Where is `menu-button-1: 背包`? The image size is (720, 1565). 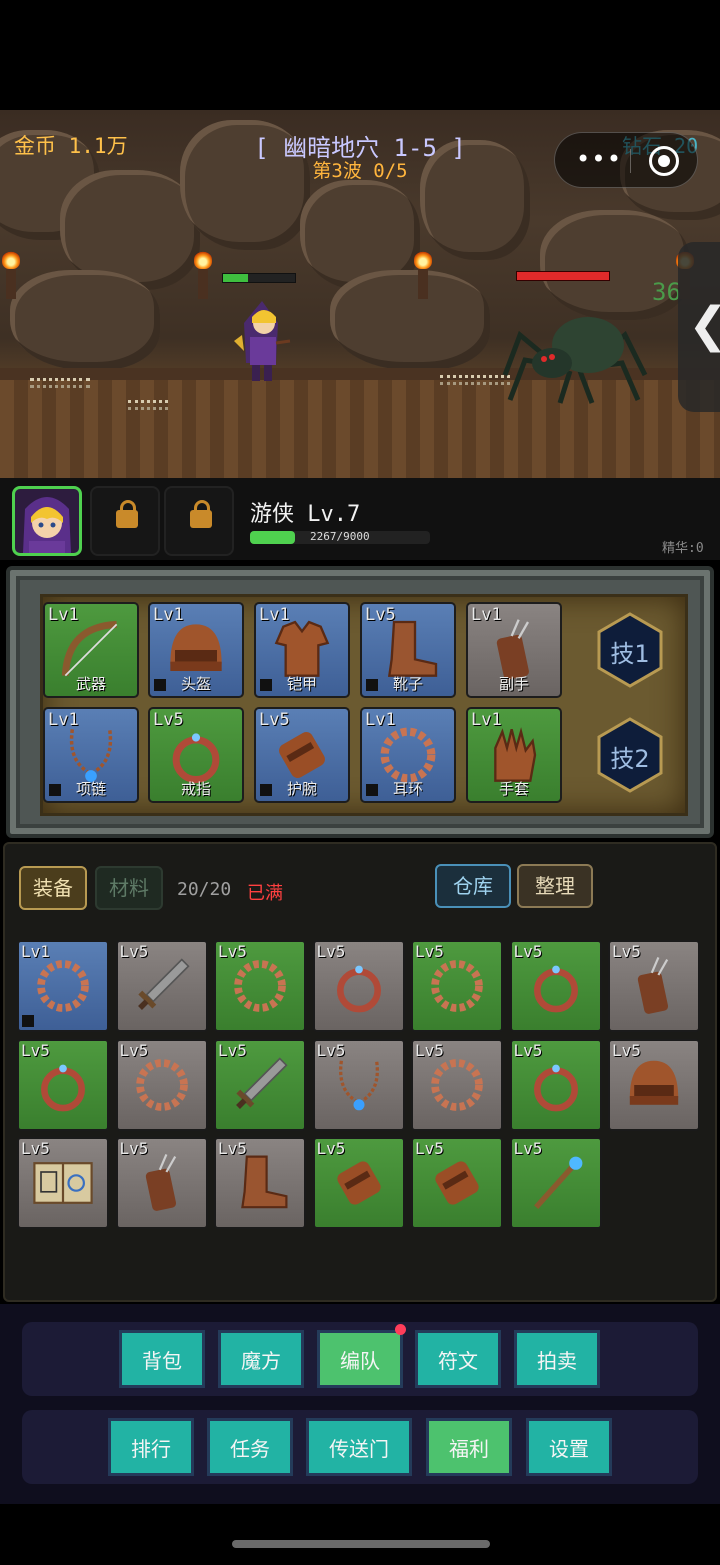
menu-button-1: 背包 is located at coordinates (162, 1359).